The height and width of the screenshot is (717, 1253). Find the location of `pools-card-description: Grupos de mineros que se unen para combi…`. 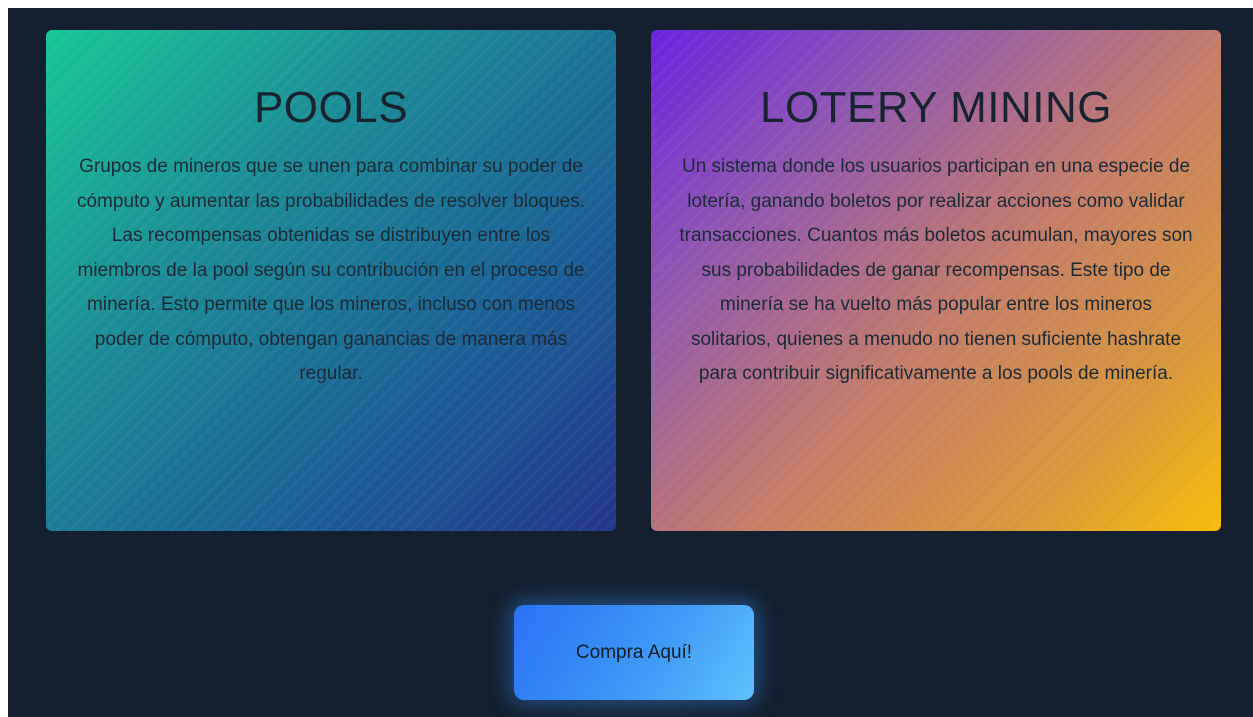

pools-card-description: Grupos de mineros que se unen para combi… is located at coordinates (331, 270).